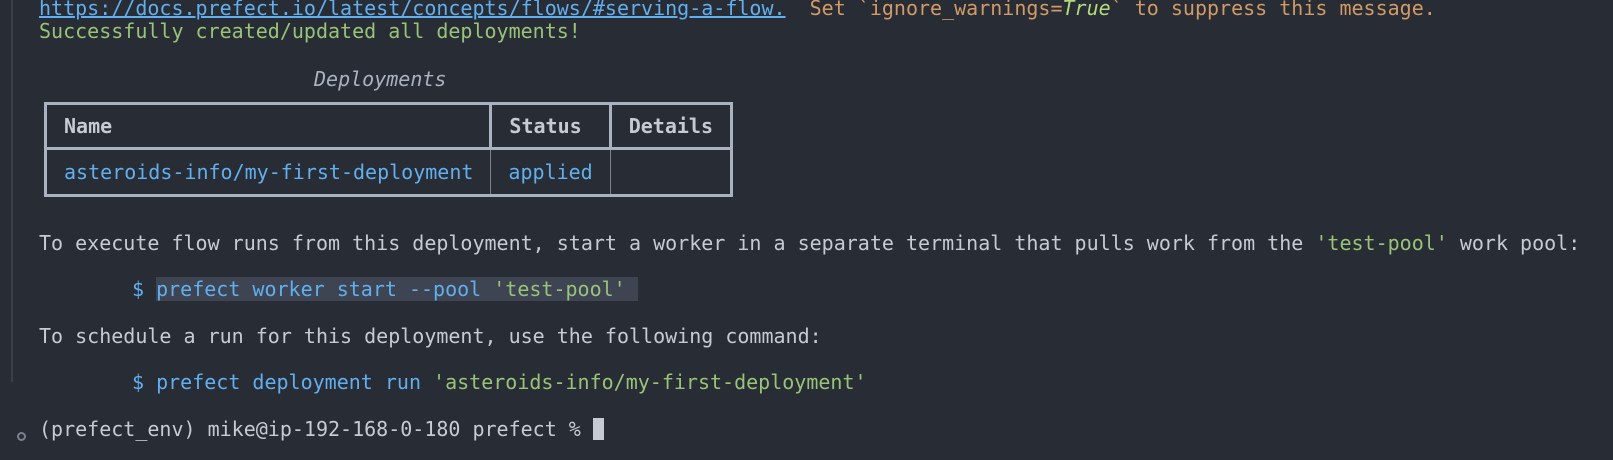 The height and width of the screenshot is (460, 1613). What do you see at coordinates (1086, 10) in the screenshot?
I see `warning-true-value: True` at bounding box center [1086, 10].